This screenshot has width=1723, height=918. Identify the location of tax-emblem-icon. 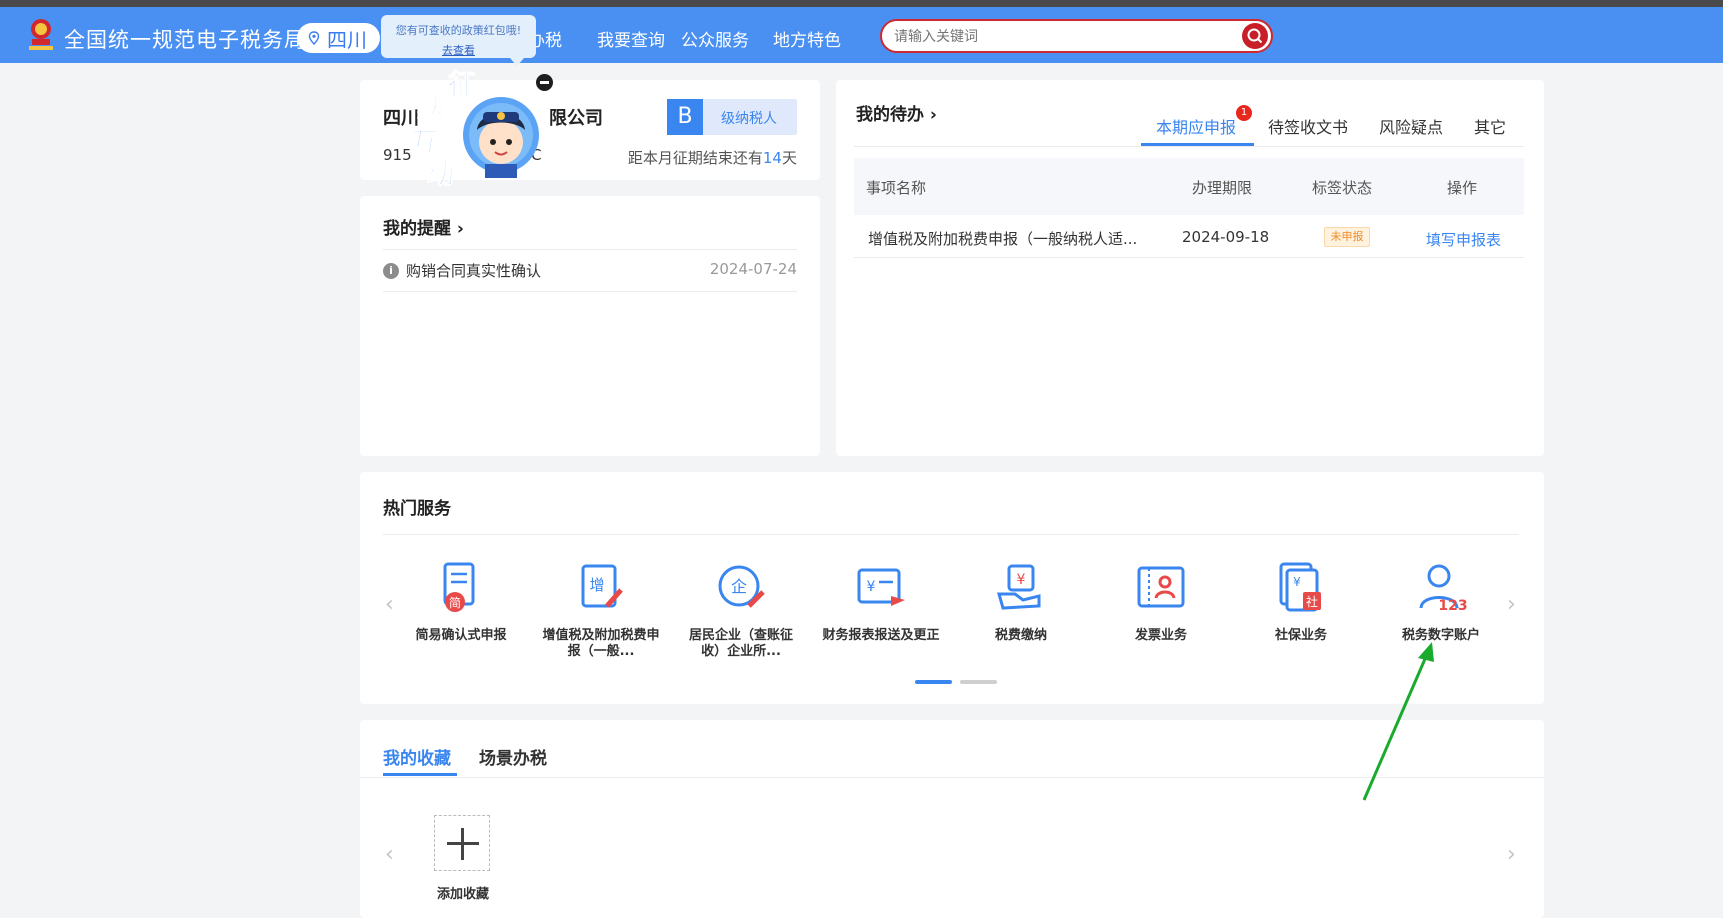
(41, 34).